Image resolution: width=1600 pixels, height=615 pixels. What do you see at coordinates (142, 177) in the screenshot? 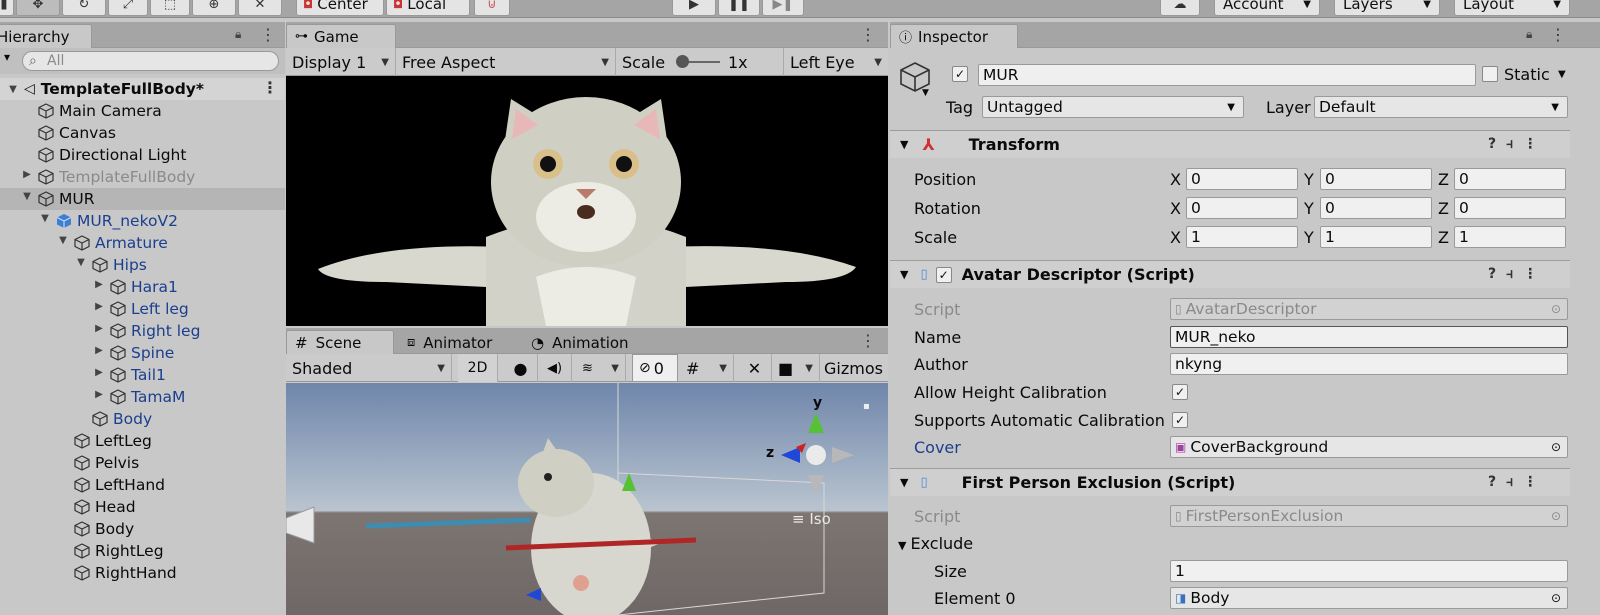
I see `hierarchy-item: ▶ TemplateFullBody` at bounding box center [142, 177].